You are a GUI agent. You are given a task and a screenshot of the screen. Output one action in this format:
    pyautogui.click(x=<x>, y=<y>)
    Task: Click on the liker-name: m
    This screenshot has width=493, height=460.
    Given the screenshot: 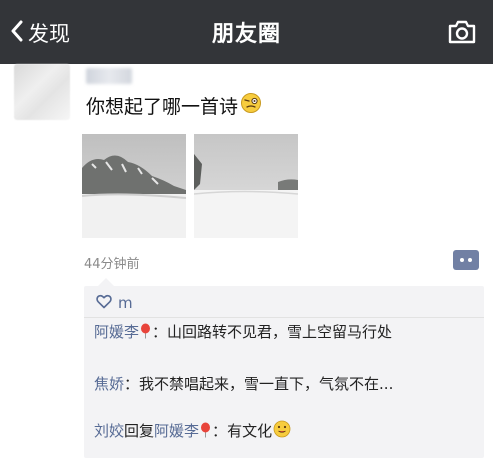 What is the action you would take?
    pyautogui.click(x=125, y=303)
    